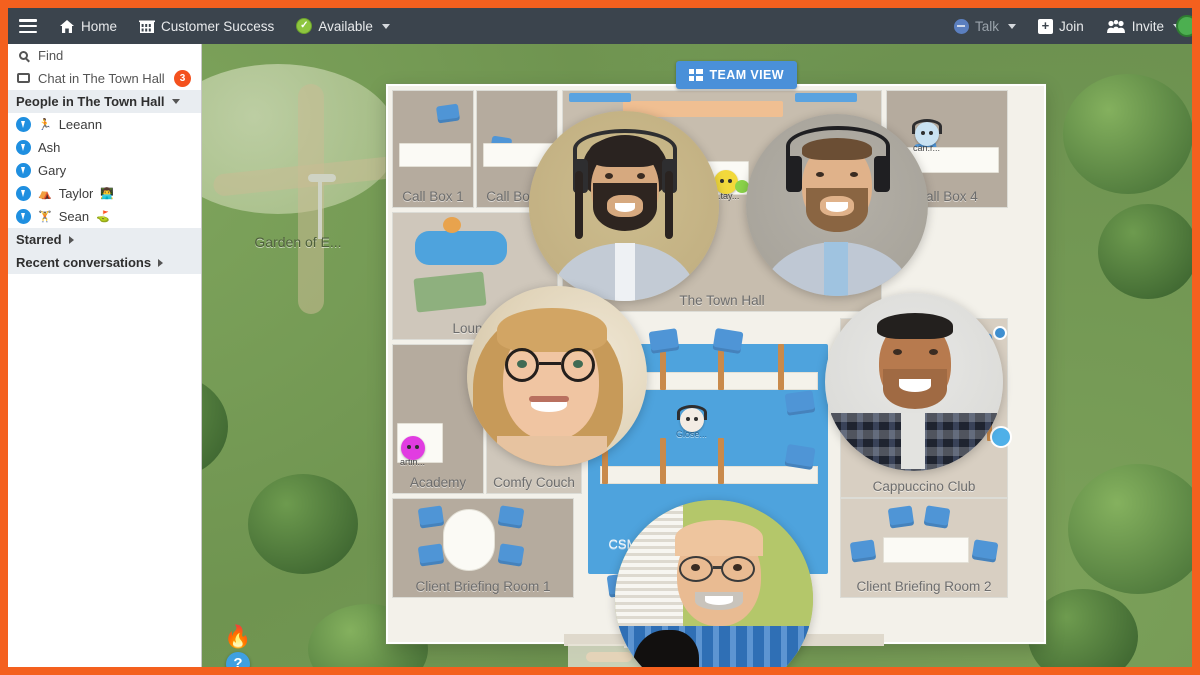  Describe the element at coordinates (84, 262) in the screenshot. I see `recent-label: Recent conversations` at that location.